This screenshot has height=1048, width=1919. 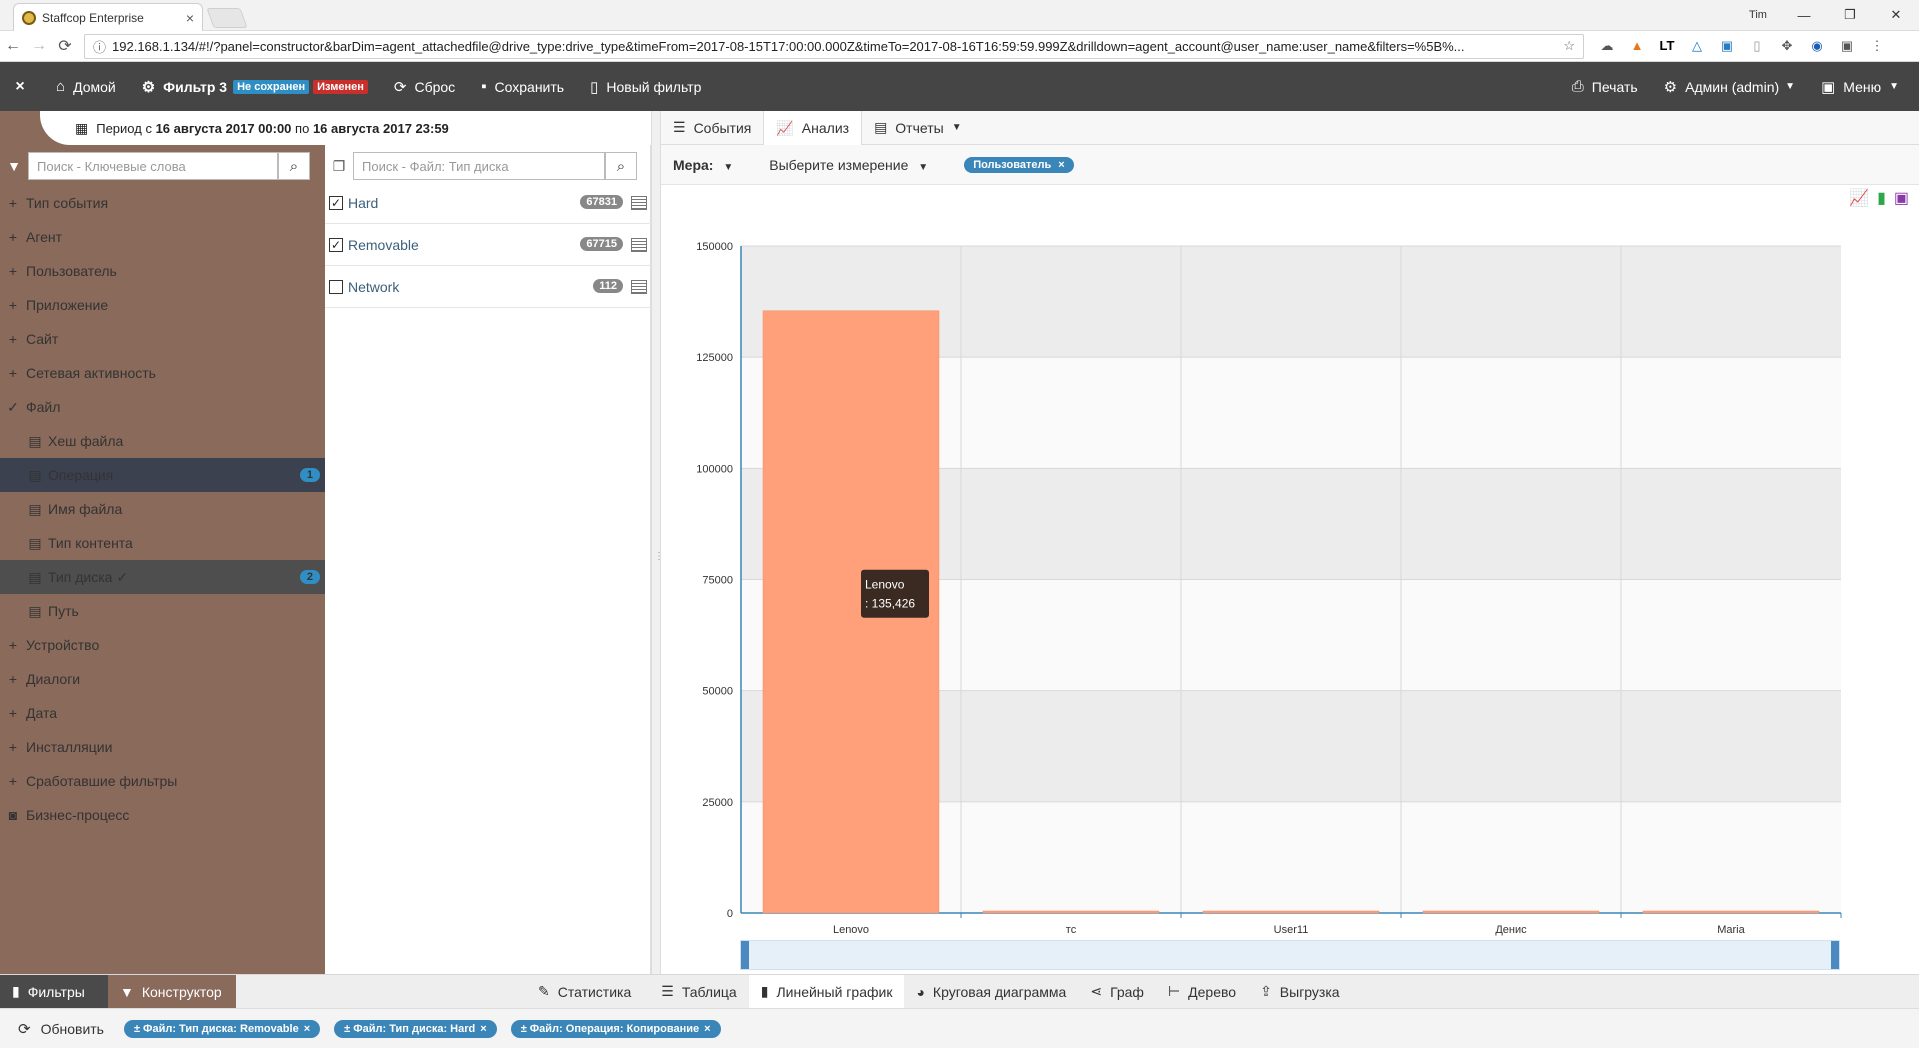 What do you see at coordinates (488, 287) in the screenshot?
I see `value-row: Network 112` at bounding box center [488, 287].